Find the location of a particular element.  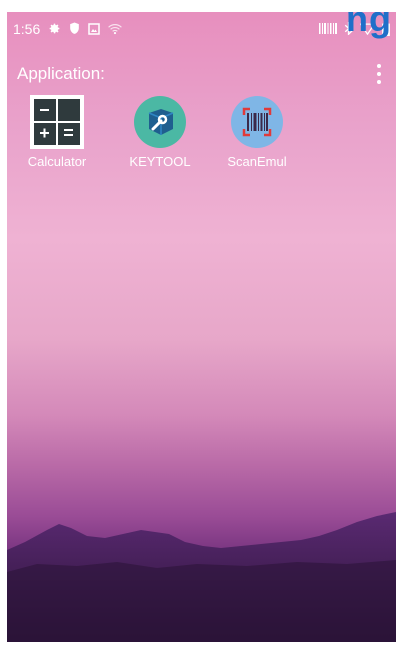

app-calculator: Calculator is located at coordinates (57, 130).